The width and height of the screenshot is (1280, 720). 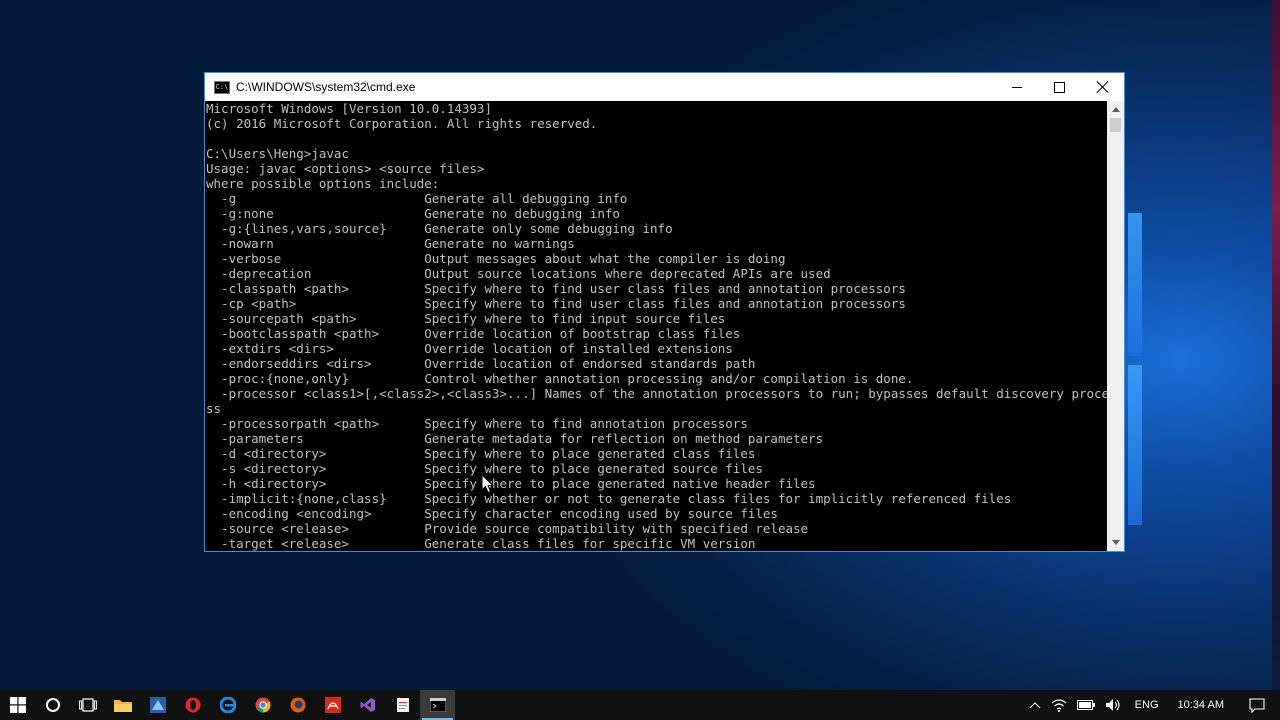 I want to click on taskbar-edge, so click(x=227, y=705).